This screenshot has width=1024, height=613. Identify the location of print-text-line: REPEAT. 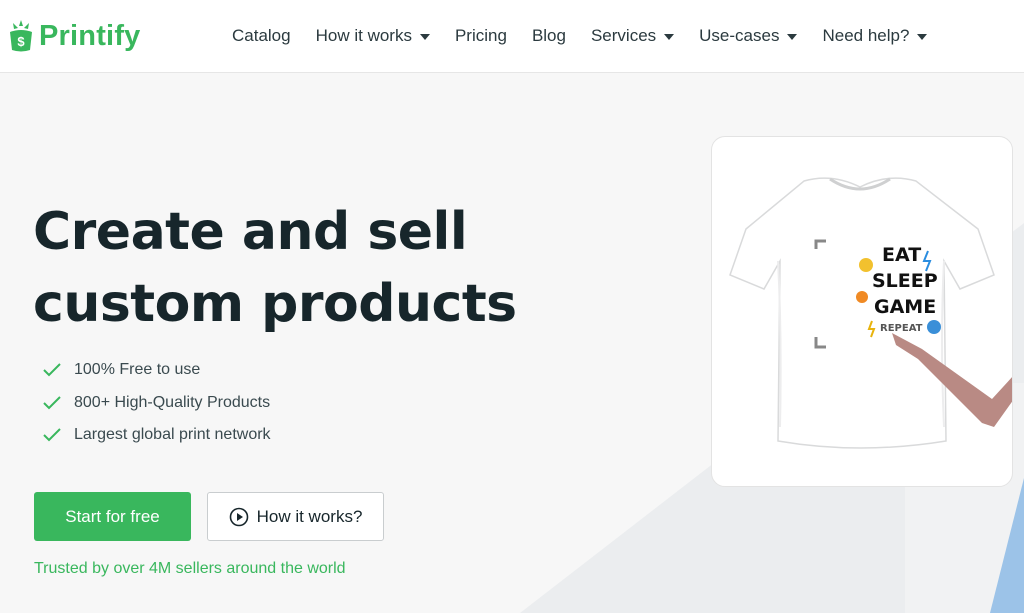
(901, 328).